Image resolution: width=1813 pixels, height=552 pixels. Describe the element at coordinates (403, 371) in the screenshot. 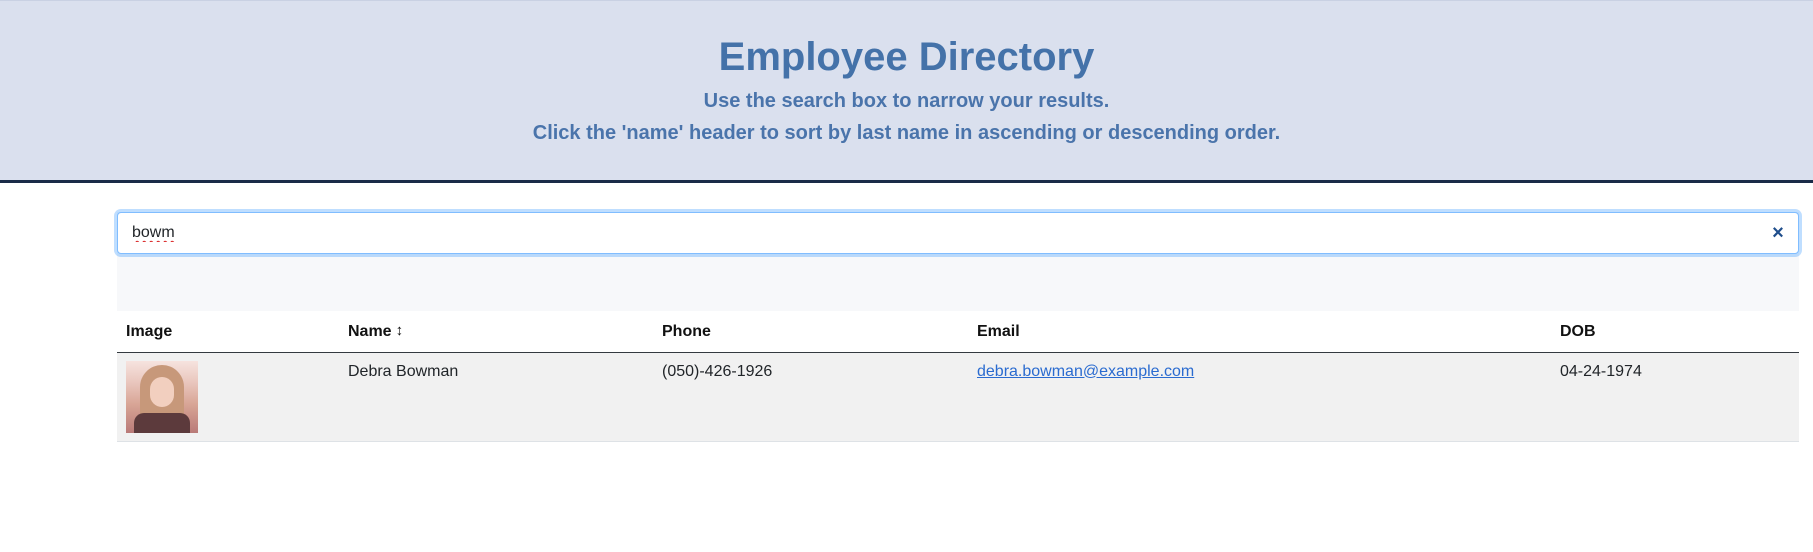

I see `employee-name: Debra Bowman` at that location.